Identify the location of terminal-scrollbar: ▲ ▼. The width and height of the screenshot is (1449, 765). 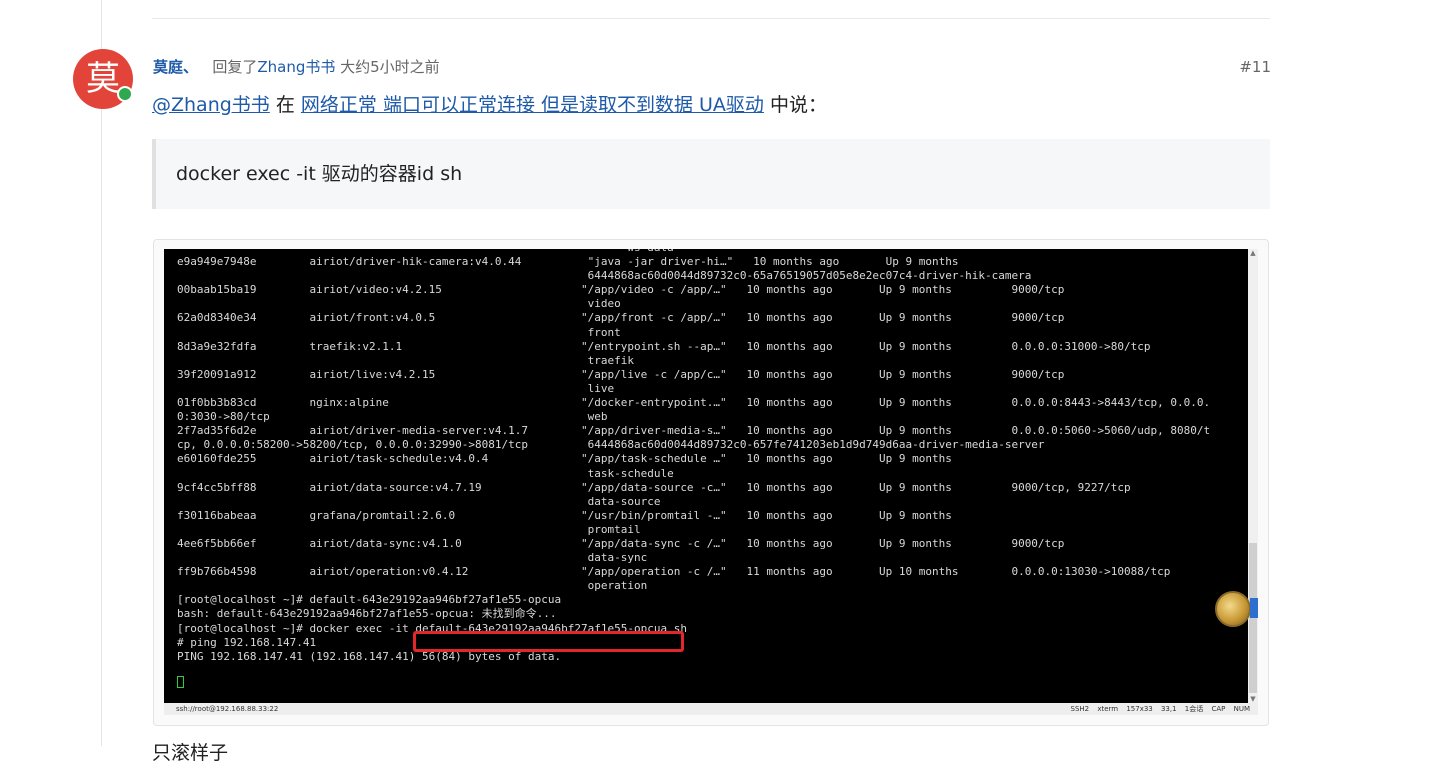
(1253, 476).